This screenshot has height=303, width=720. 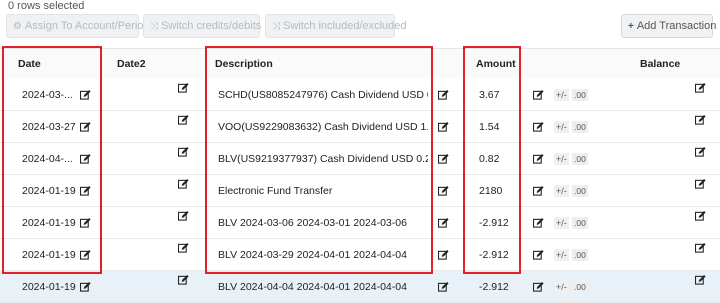 I want to click on header-balance: Balance, so click(x=660, y=64).